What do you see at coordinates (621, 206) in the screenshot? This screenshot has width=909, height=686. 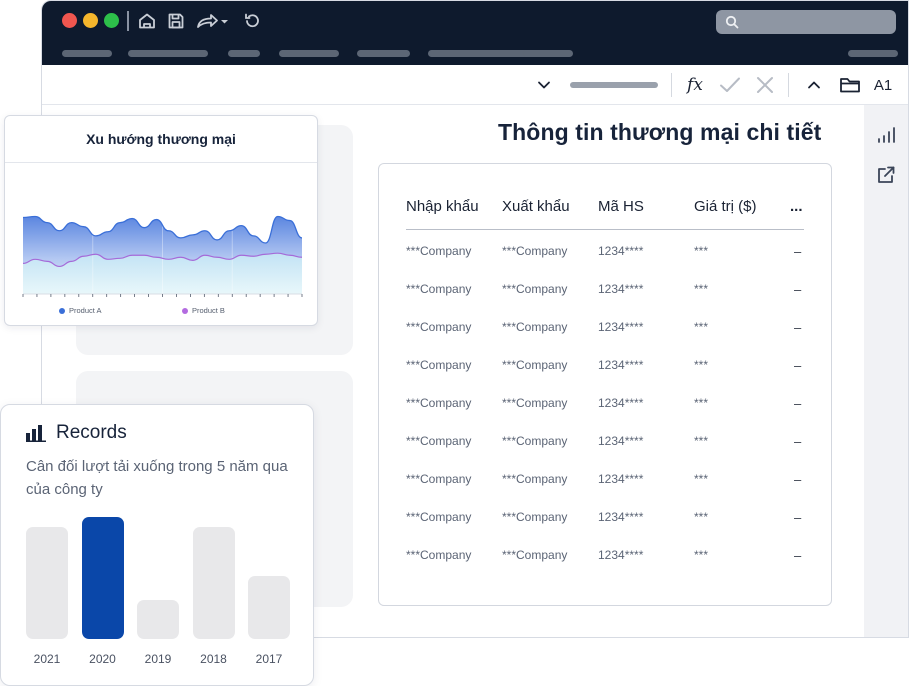 I see `column-header-hs-code: Mã HS` at bounding box center [621, 206].